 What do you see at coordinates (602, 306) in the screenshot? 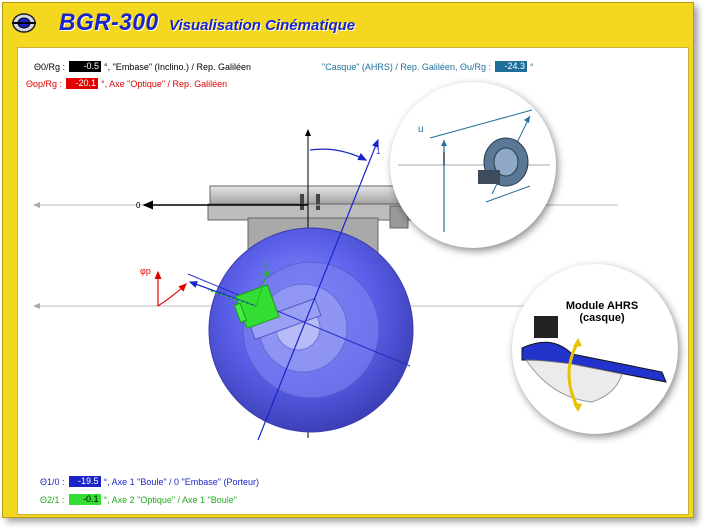
I see `module-title: Module AHRS` at bounding box center [602, 306].